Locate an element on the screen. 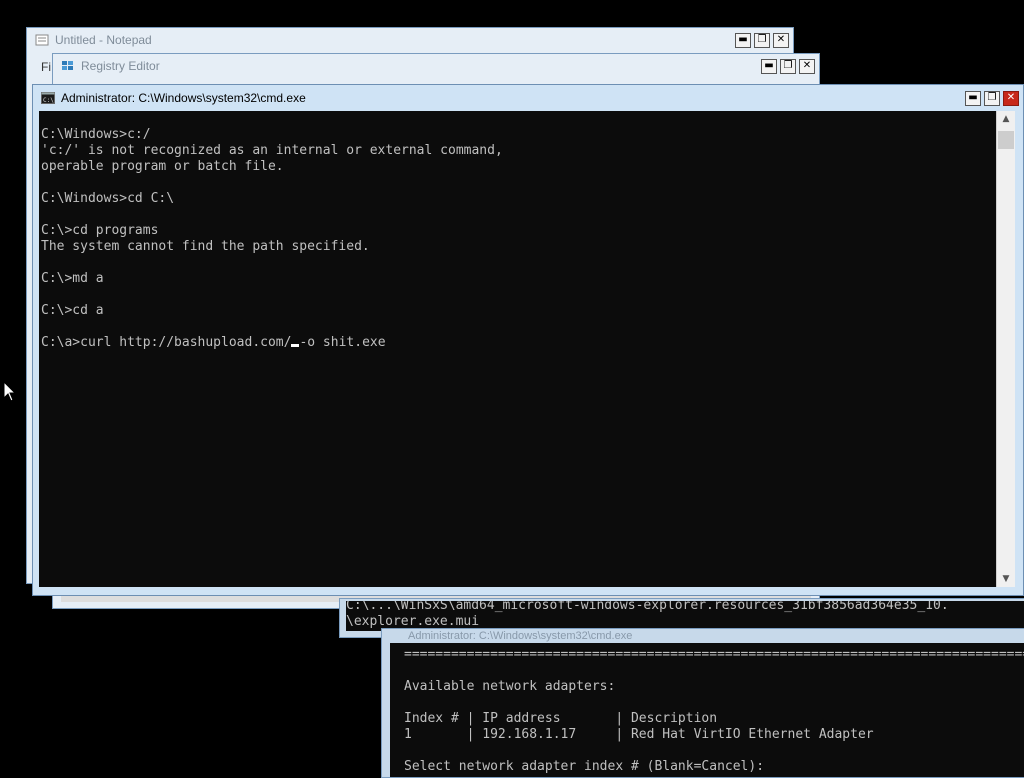 The width and height of the screenshot is (1024, 778). notepad-titlebar: Untitled - Notepad ▬ ❐ ✕ is located at coordinates (410, 40).